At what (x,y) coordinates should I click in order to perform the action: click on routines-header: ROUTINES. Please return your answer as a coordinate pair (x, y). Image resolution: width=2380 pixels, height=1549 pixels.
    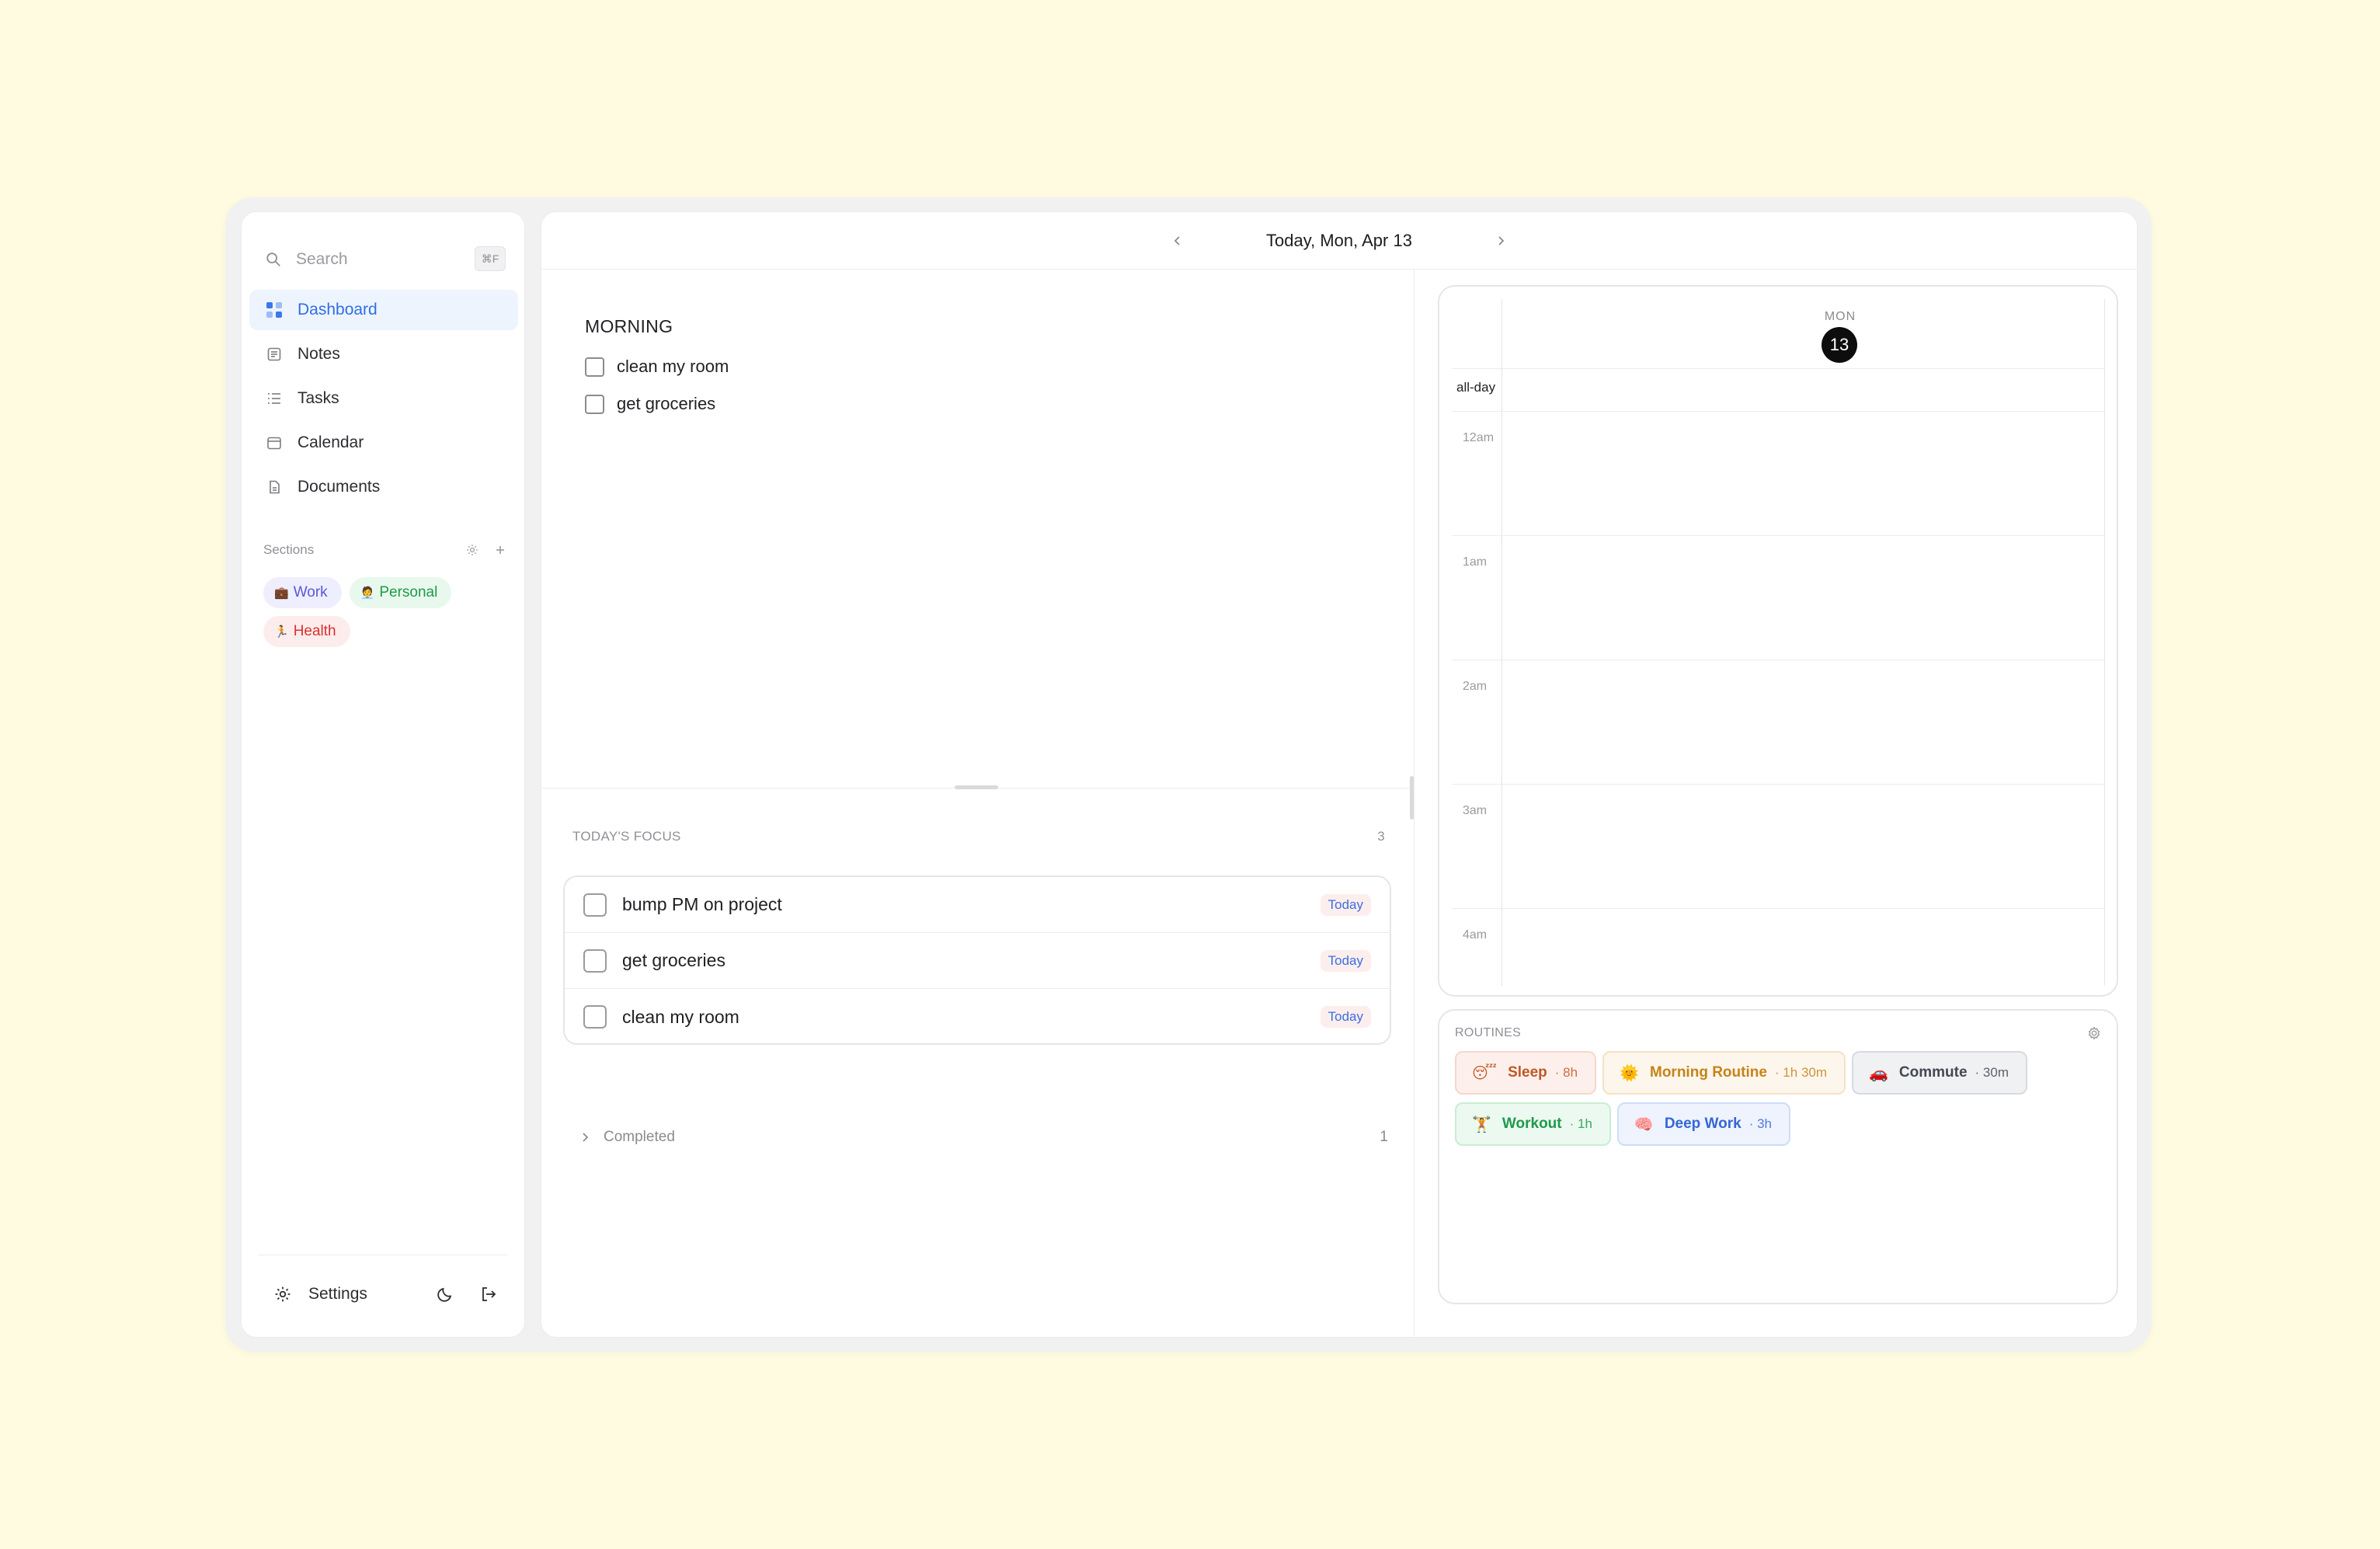
    Looking at the image, I should click on (1778, 1033).